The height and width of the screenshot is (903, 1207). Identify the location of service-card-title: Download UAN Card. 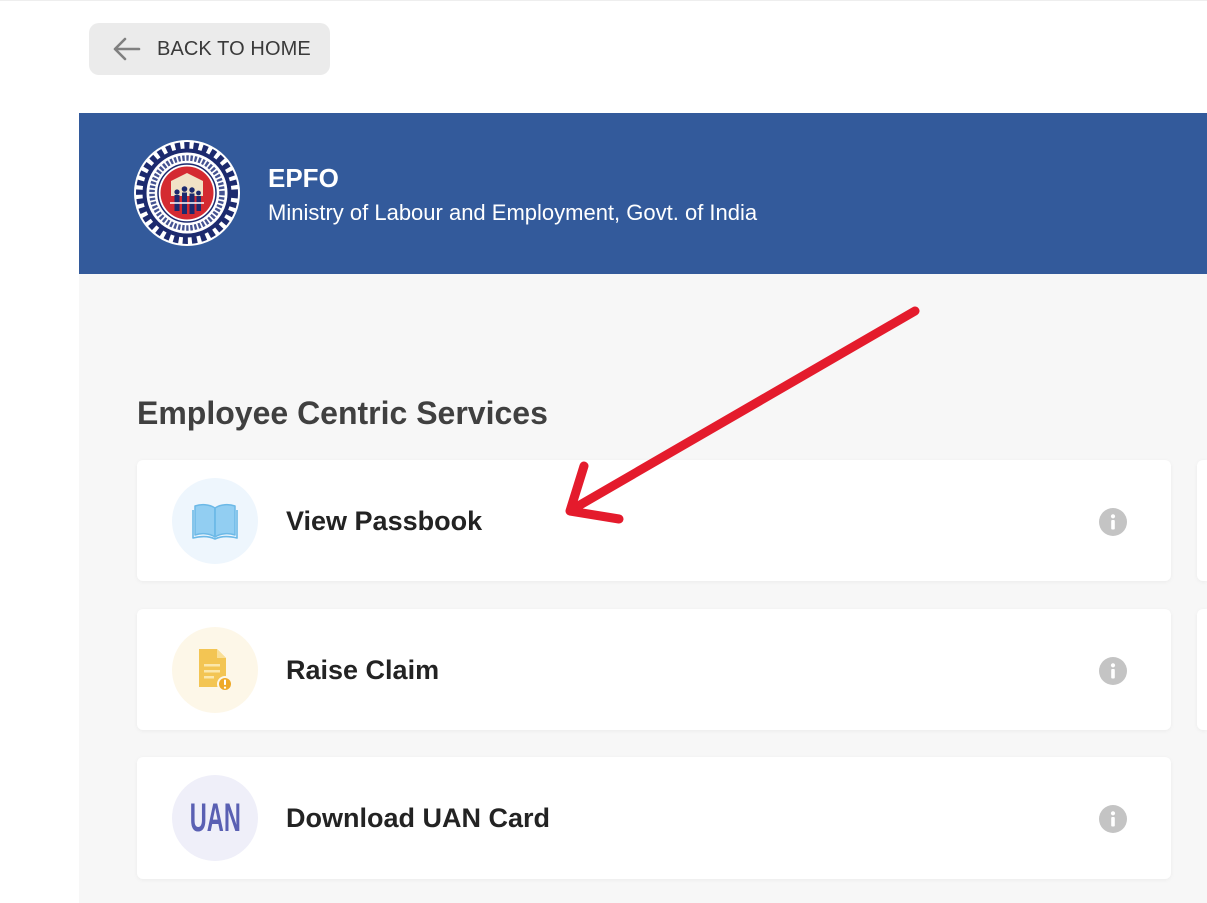
(418, 818).